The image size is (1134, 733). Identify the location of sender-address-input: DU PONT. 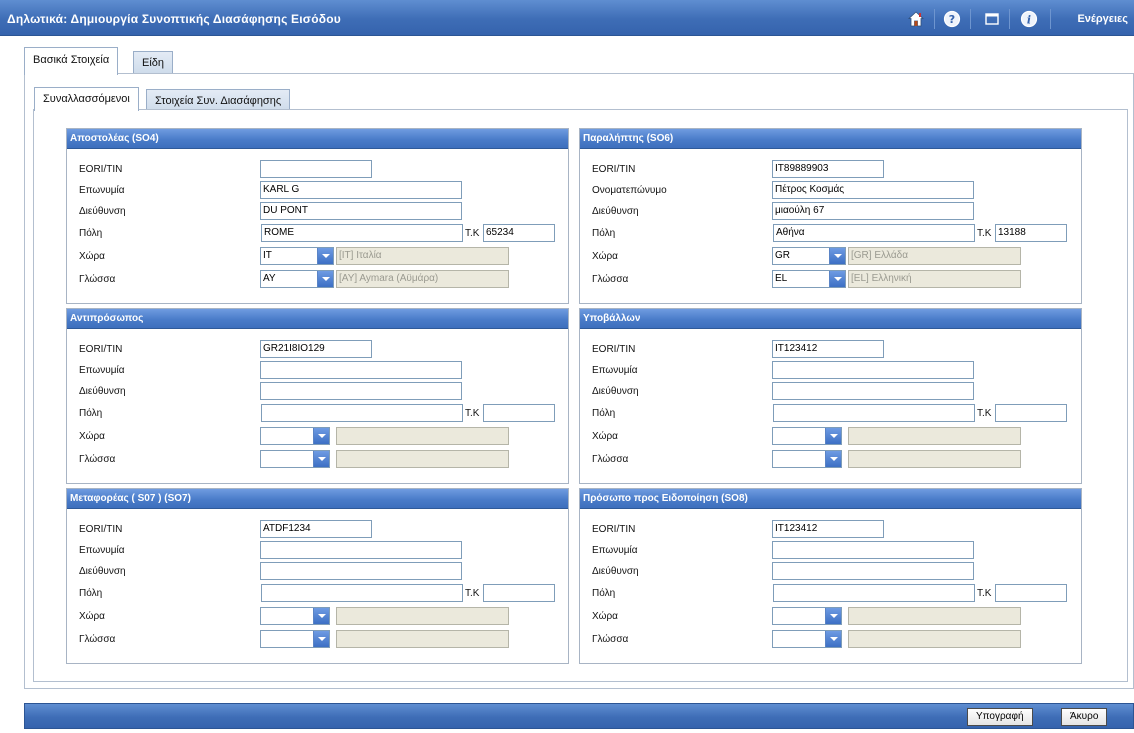
(361, 211).